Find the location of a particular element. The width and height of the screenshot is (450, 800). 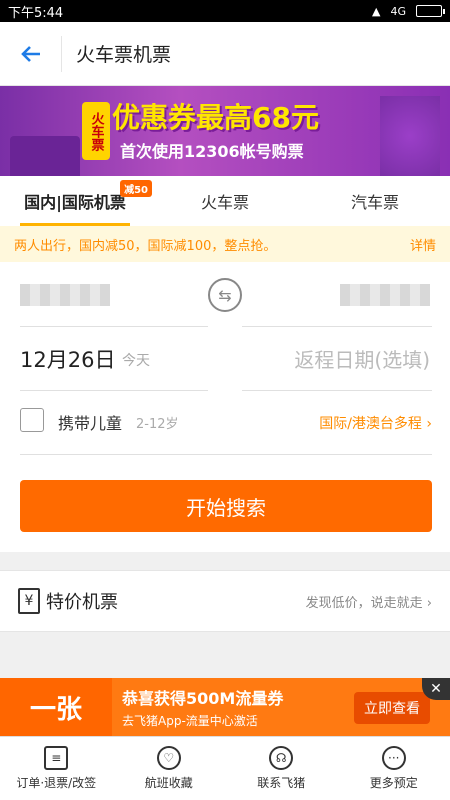

return-date-field: 返程日期(选填) is located at coordinates (362, 358).